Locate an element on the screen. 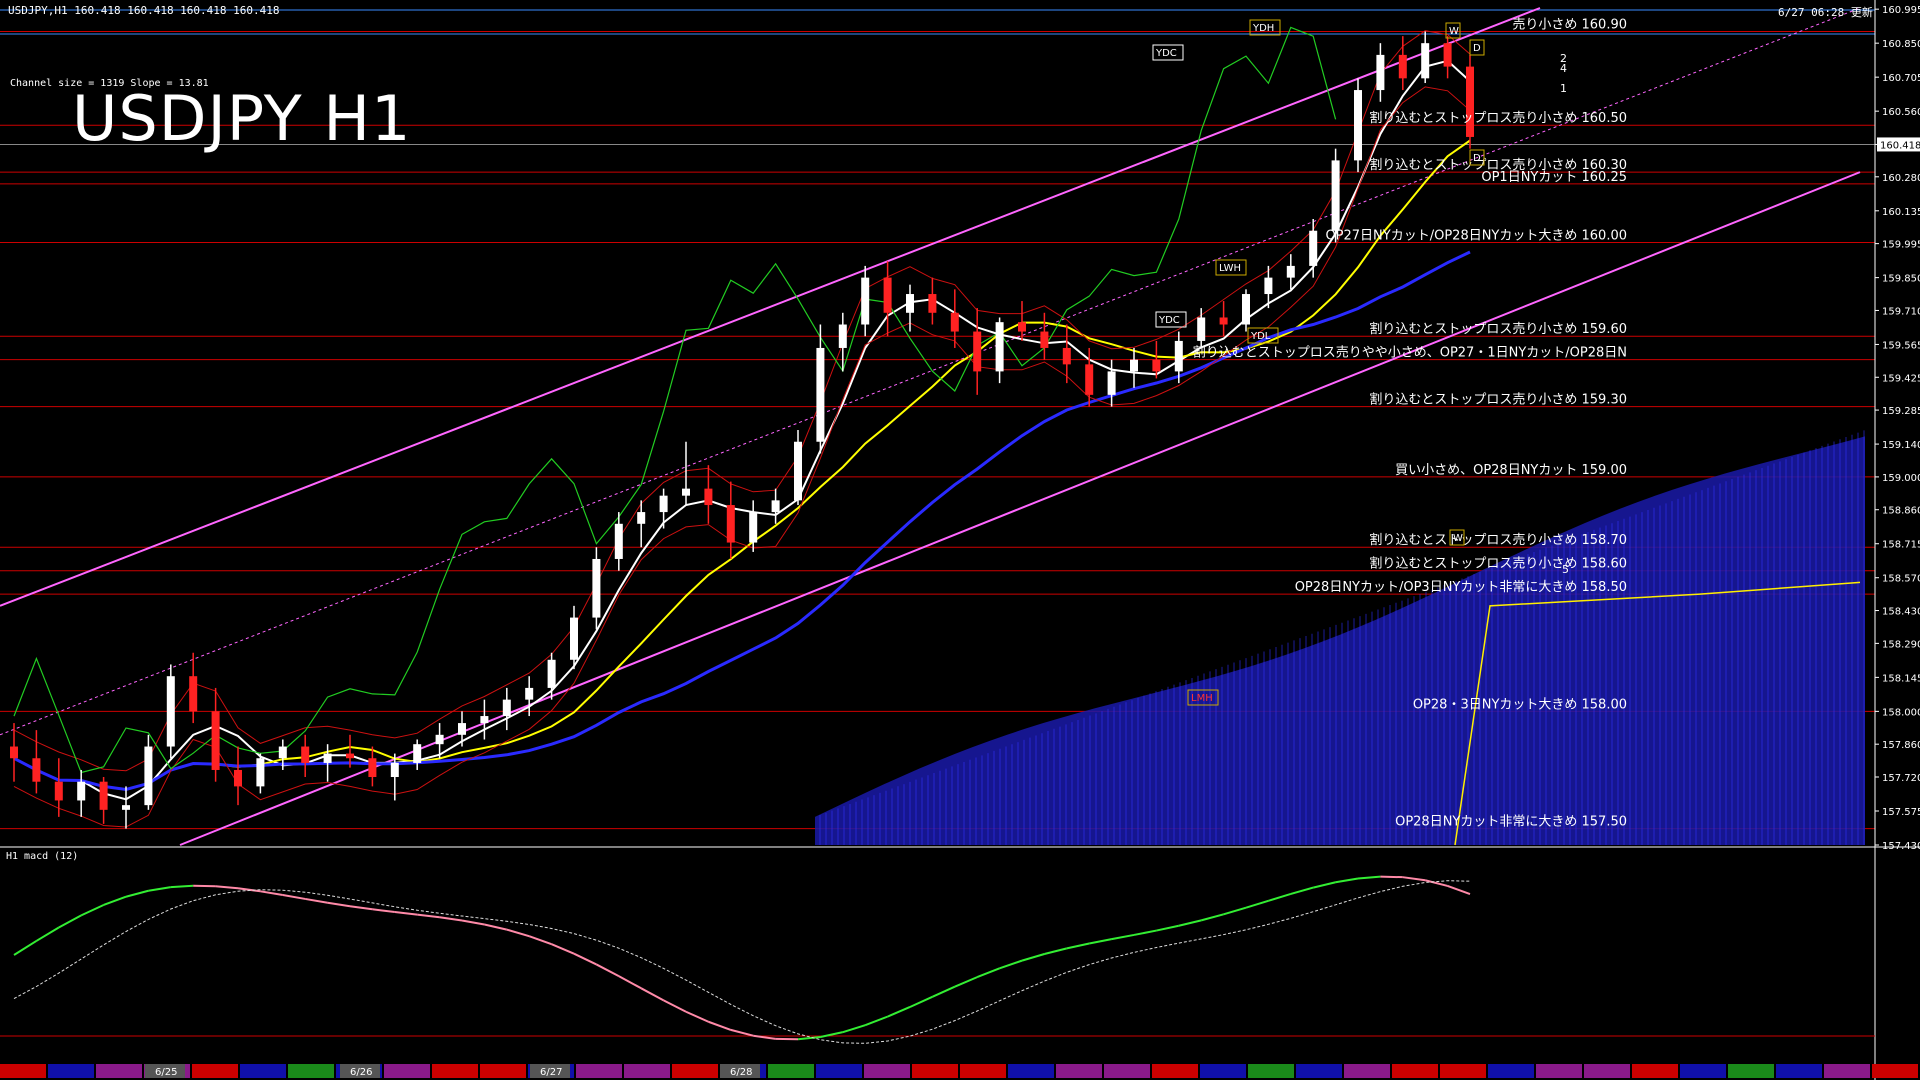  axis-tick-label: 160.850 is located at coordinates (1901, 44).